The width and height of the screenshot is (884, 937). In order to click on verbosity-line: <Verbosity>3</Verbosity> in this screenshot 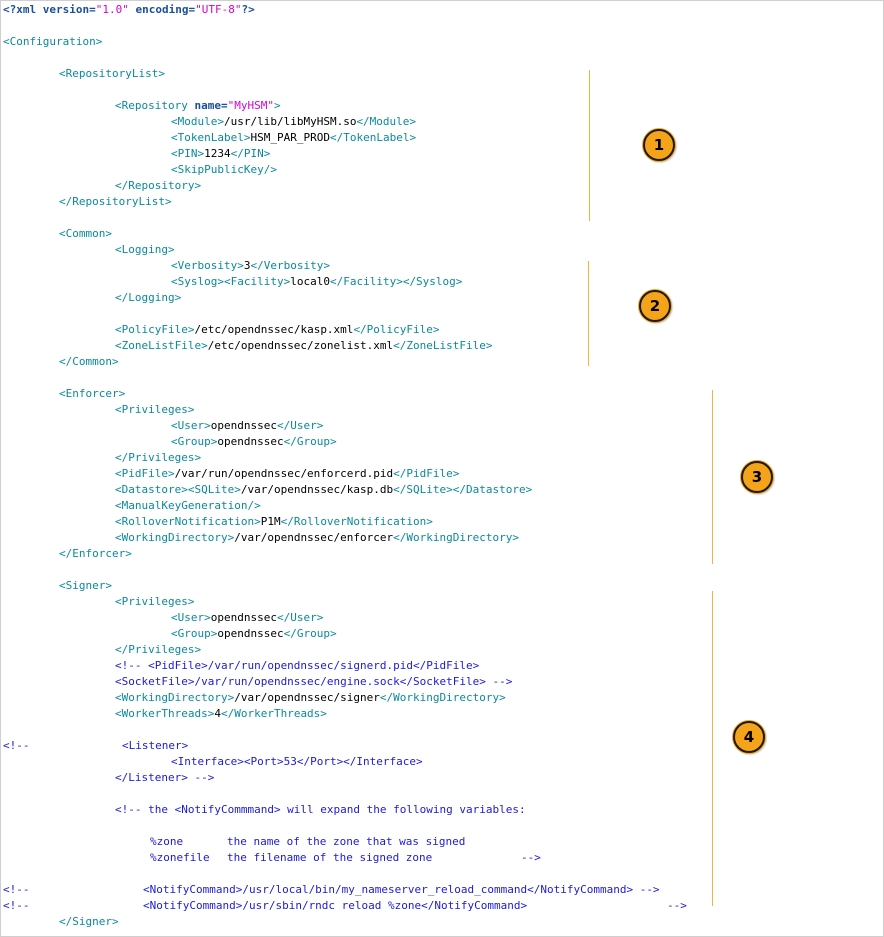, I will do `click(250, 265)`.